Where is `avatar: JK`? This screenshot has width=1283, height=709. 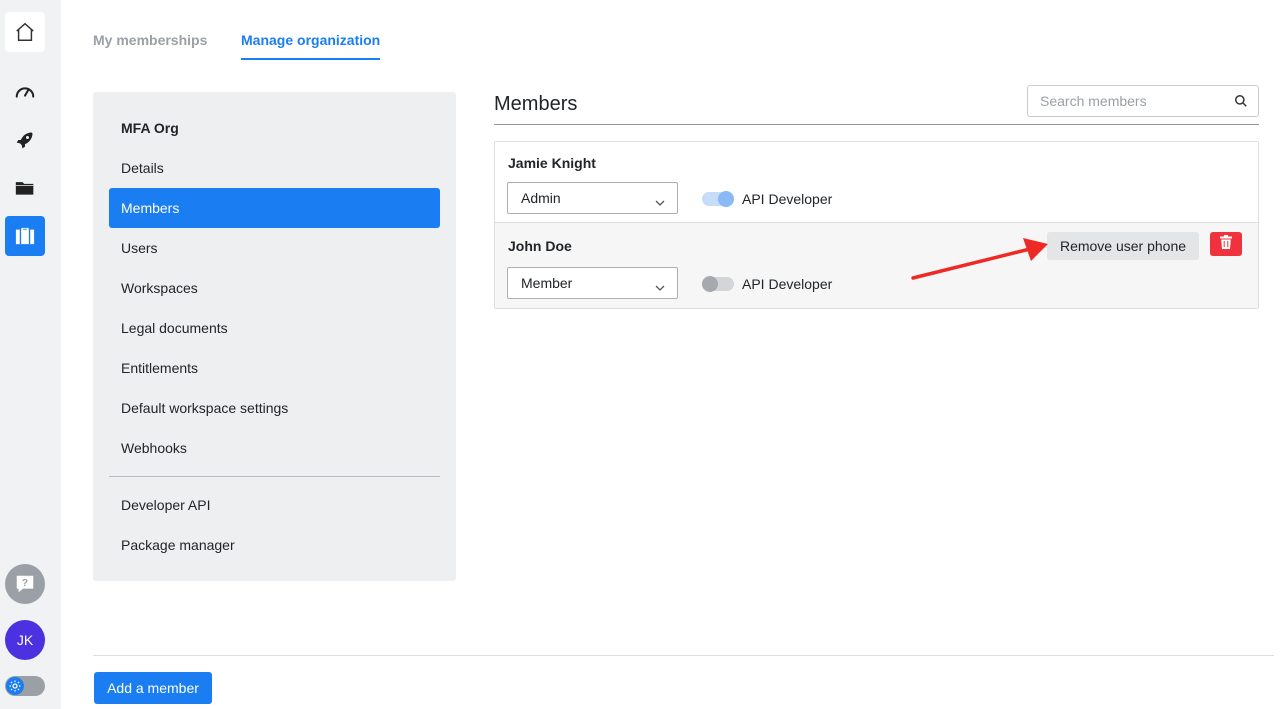
avatar: JK is located at coordinates (25, 640).